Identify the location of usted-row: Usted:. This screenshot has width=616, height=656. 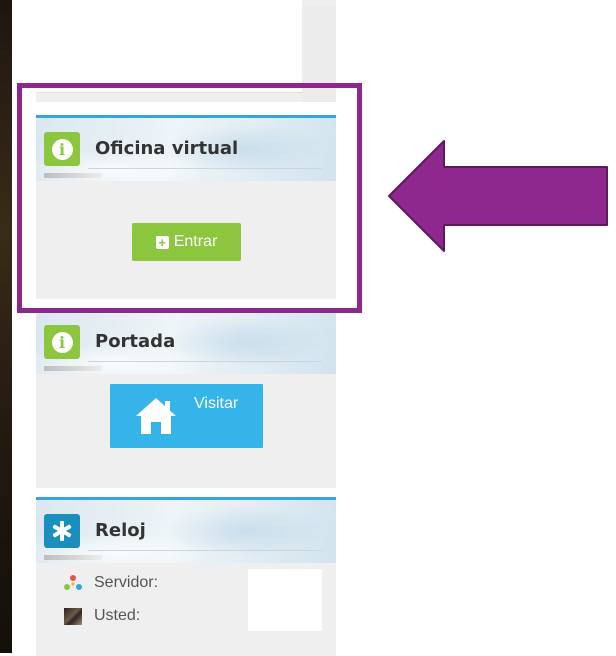
(101, 616).